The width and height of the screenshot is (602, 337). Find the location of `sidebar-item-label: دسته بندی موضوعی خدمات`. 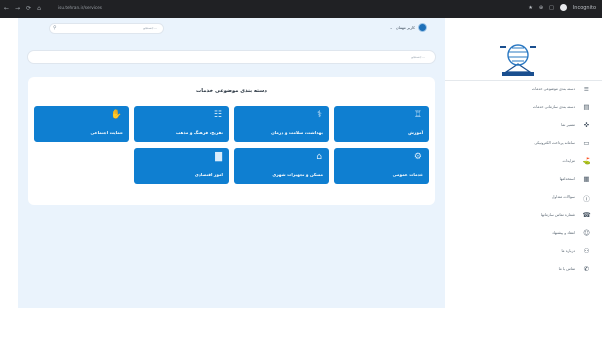

sidebar-item-label: دسته بندی موضوعی خدمات is located at coordinates (553, 89).